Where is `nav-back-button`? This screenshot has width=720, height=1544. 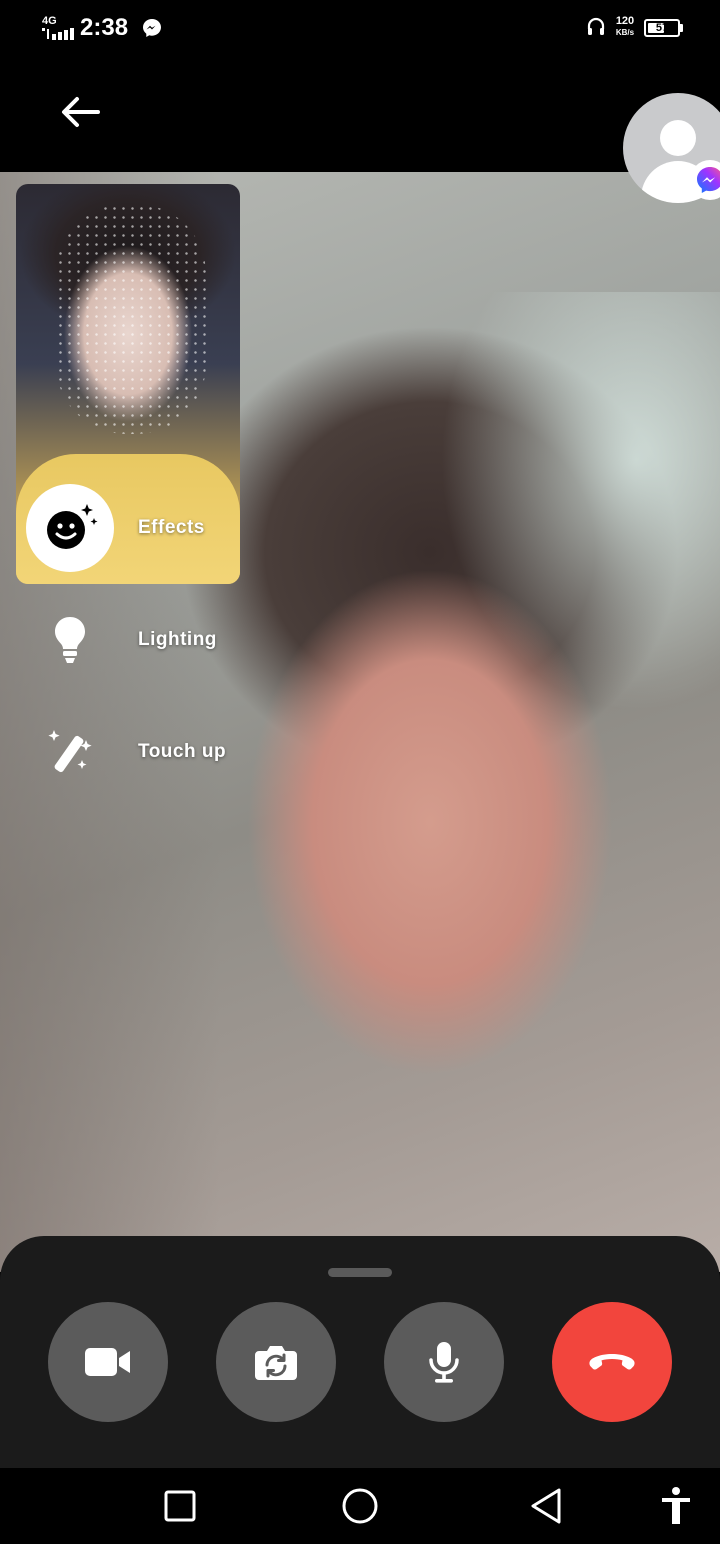 nav-back-button is located at coordinates (546, 1506).